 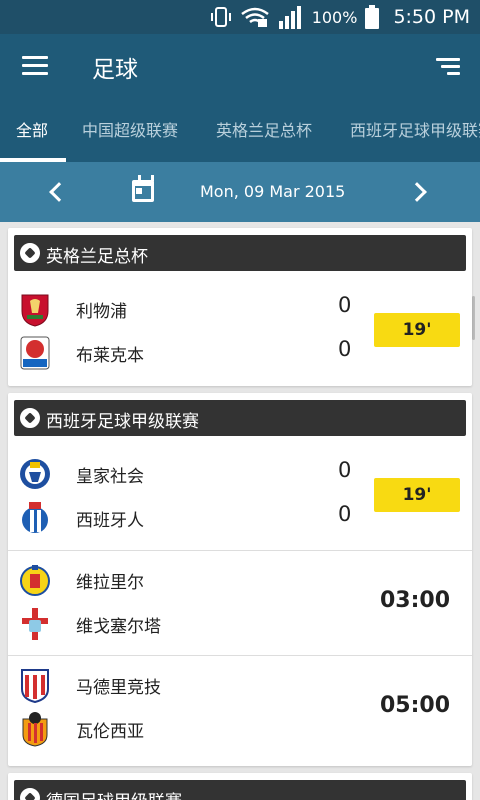 What do you see at coordinates (35, 518) in the screenshot?
I see `espanyol-crest-icon` at bounding box center [35, 518].